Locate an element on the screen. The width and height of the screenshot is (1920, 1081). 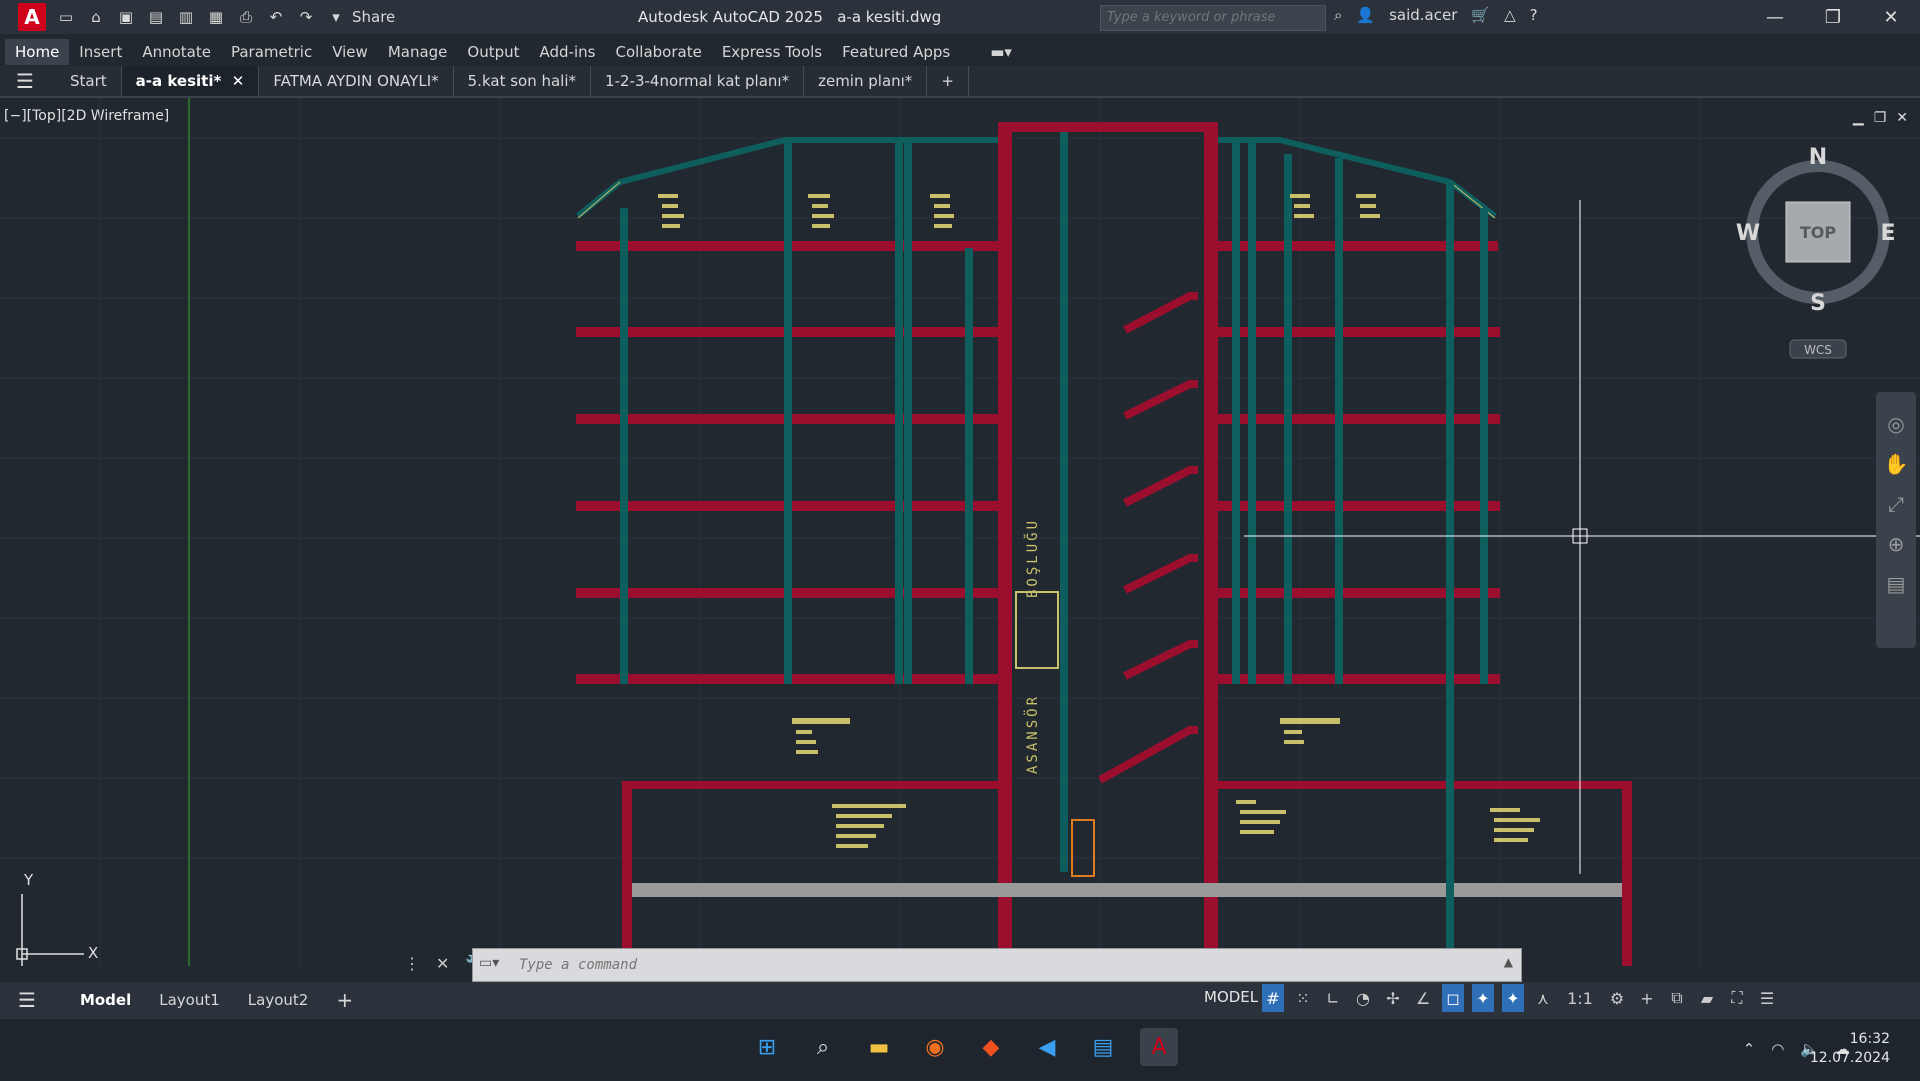
hardware-accel-icon: ▰ is located at coordinates (1707, 998).